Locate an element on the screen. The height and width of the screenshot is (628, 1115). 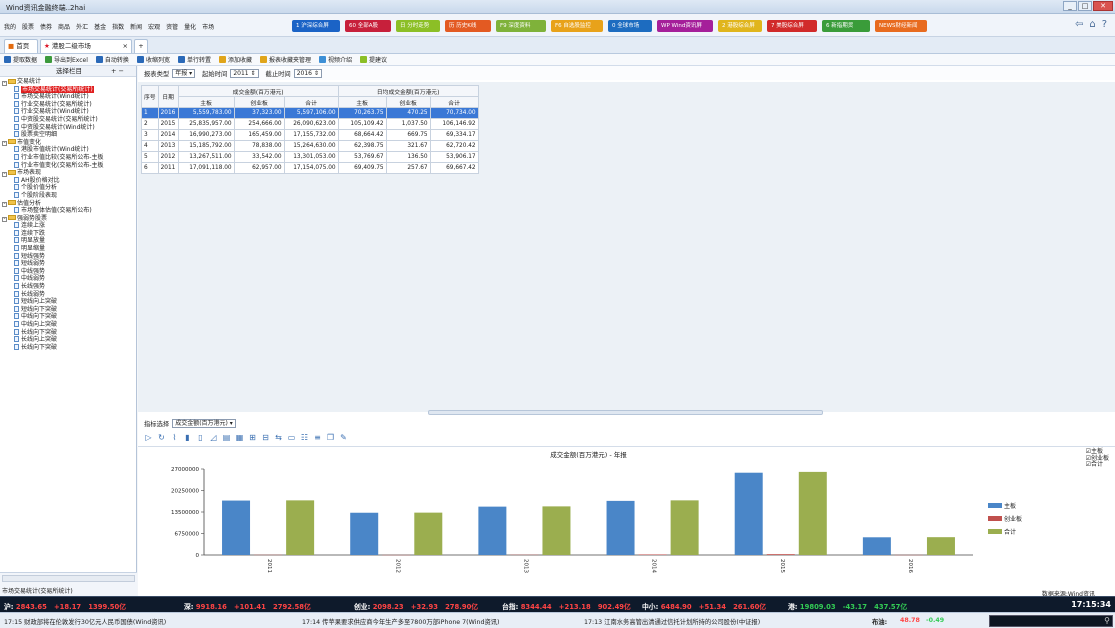
tree-item: 个股阶段表现 is located at coordinates (68, 195).